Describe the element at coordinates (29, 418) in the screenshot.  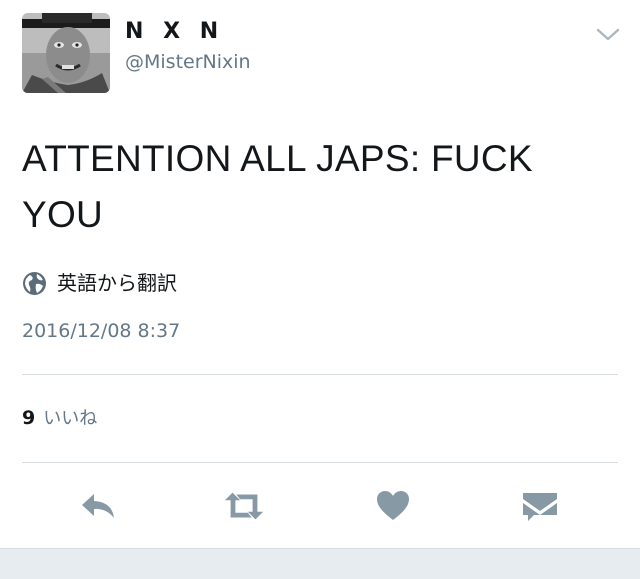
I see `likes-count: 9` at that location.